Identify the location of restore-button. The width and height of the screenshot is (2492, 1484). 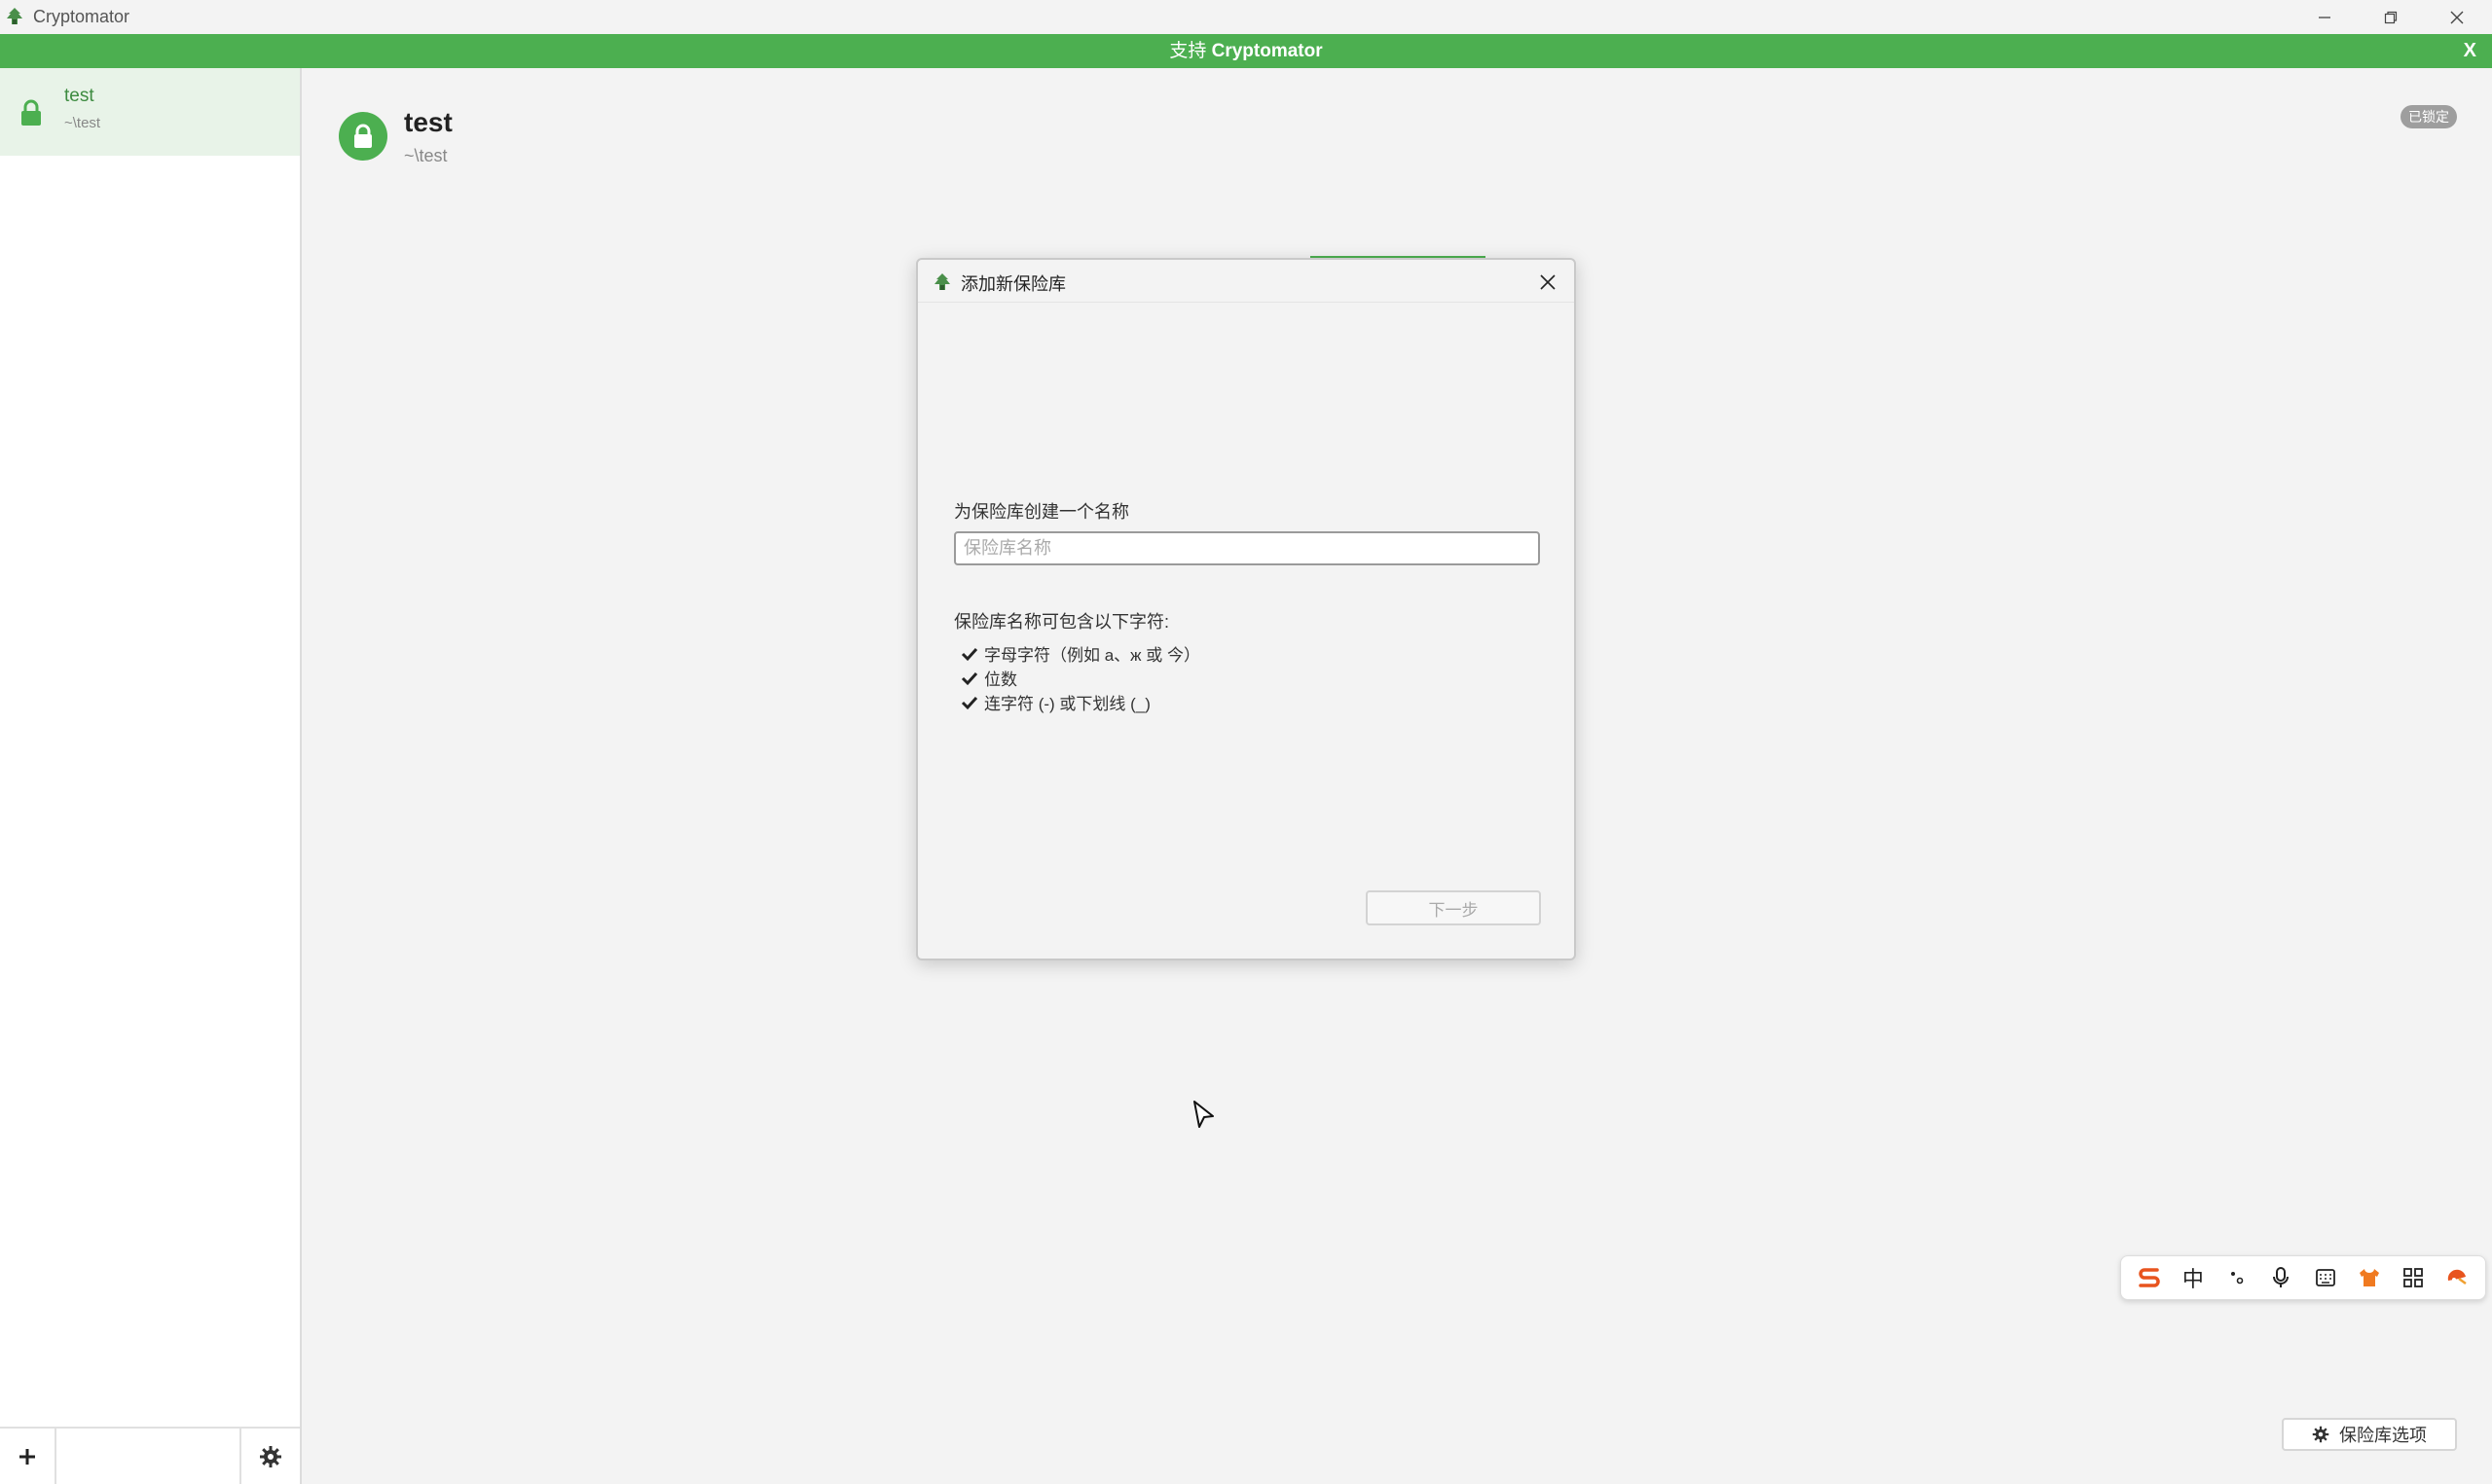
(2391, 17).